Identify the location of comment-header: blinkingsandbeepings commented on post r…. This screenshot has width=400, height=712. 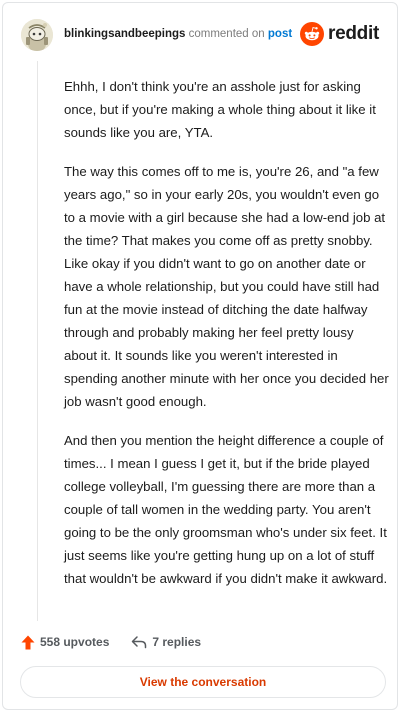
(200, 35).